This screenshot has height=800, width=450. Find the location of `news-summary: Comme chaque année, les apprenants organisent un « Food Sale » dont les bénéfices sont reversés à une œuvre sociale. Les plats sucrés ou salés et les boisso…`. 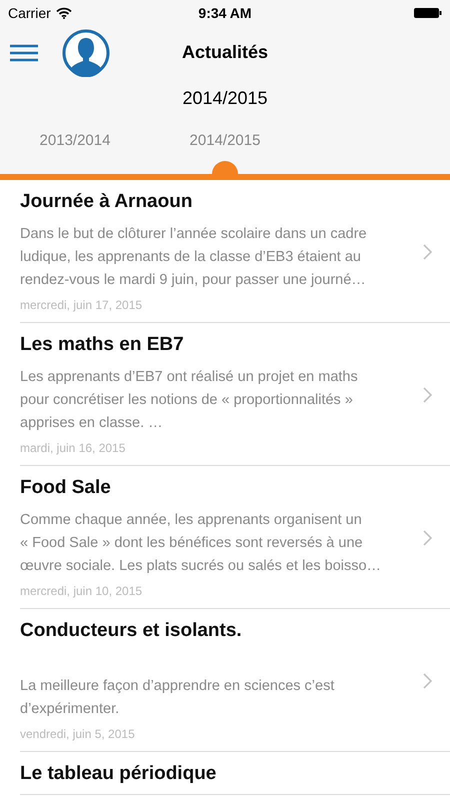

news-summary: Comme chaque année, les apprenants organisent un « Food Sale » dont les bénéfices sont reversés à une œuvre sociale. Les plats sucrés ou salés et les boisso… is located at coordinates (201, 543).